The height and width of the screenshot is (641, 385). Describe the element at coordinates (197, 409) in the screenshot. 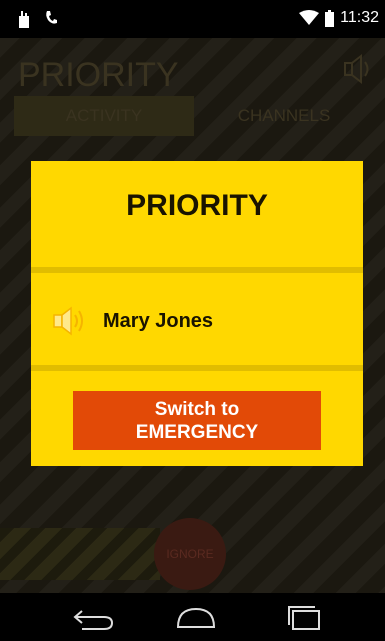

I see `emergency-button-line-1: Switch to` at that location.